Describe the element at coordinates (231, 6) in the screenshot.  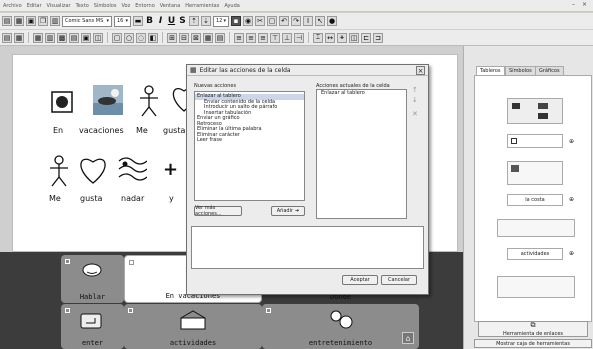
I see `menu-ayuda: Ayuda` at that location.